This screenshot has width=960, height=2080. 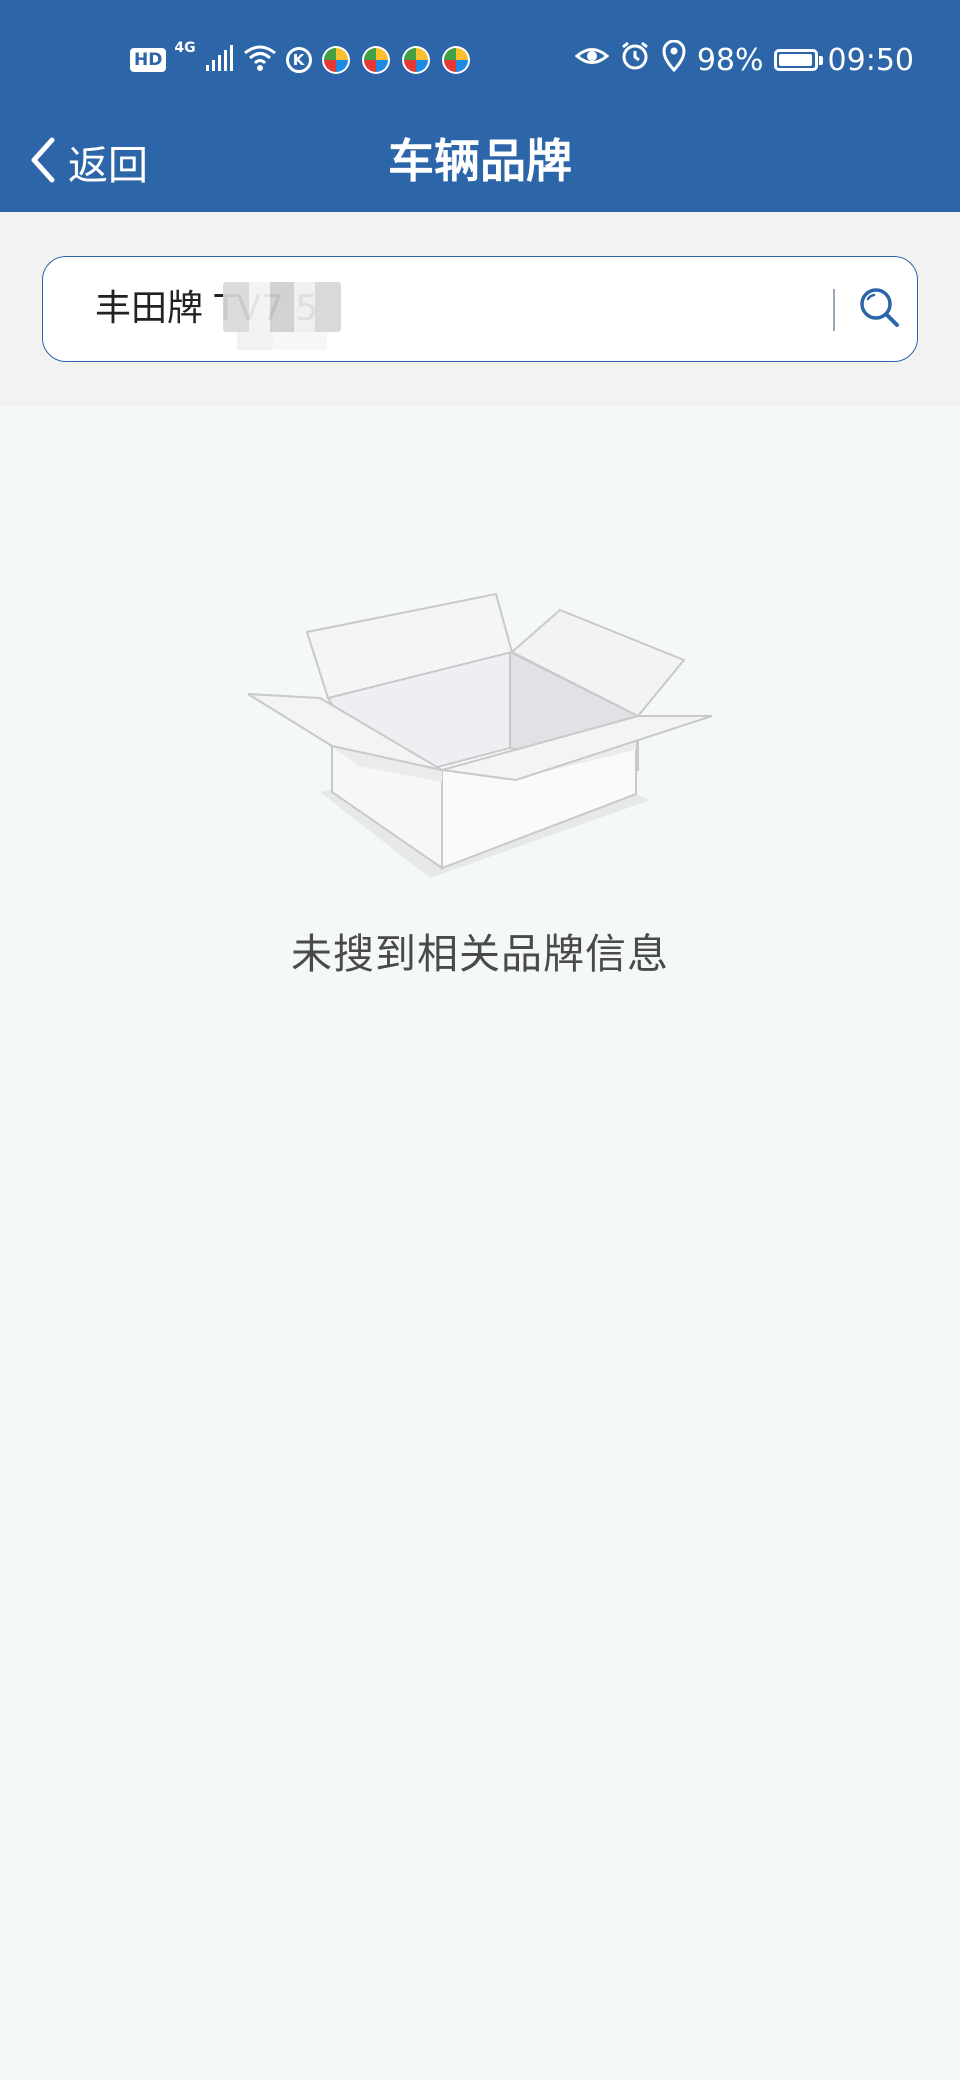 I want to click on alarm-clock-icon, so click(x=635, y=60).